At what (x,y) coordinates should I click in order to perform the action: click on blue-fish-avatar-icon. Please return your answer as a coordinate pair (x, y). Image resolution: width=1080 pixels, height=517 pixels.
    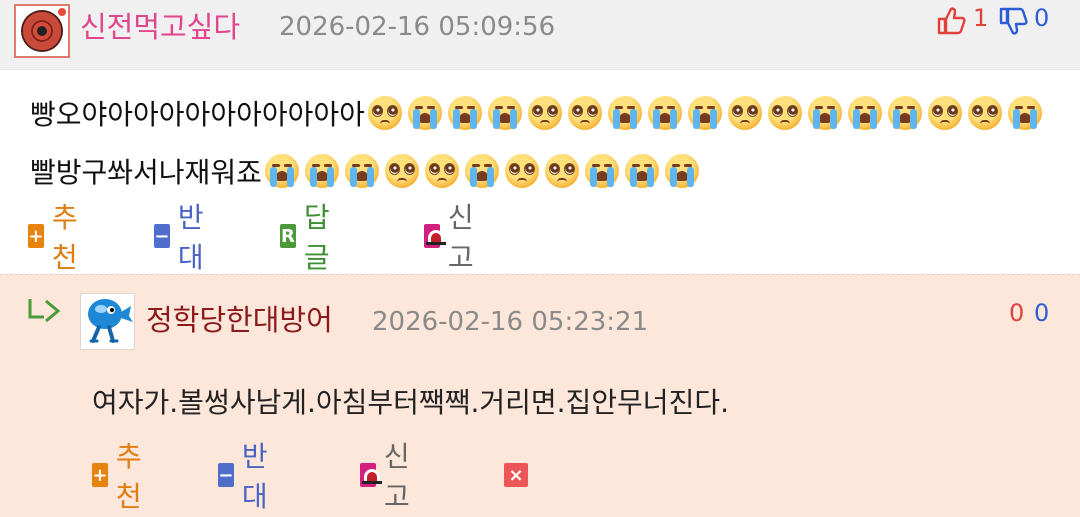
    Looking at the image, I should click on (110, 321).